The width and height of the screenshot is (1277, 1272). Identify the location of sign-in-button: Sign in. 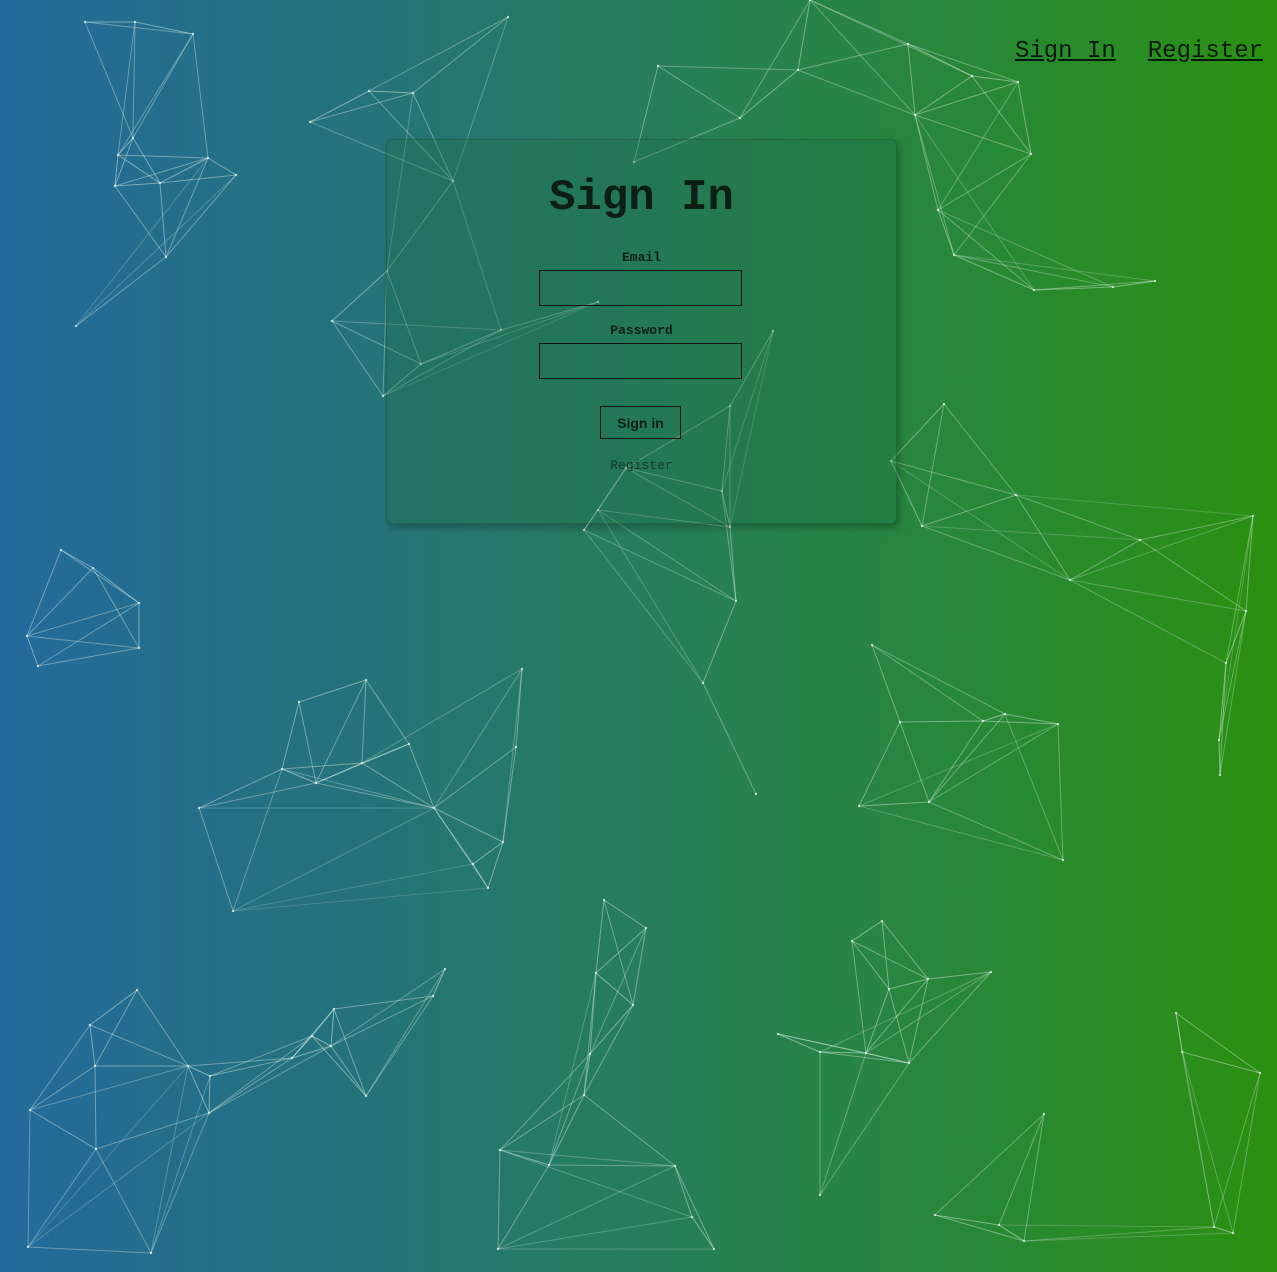
(640, 422).